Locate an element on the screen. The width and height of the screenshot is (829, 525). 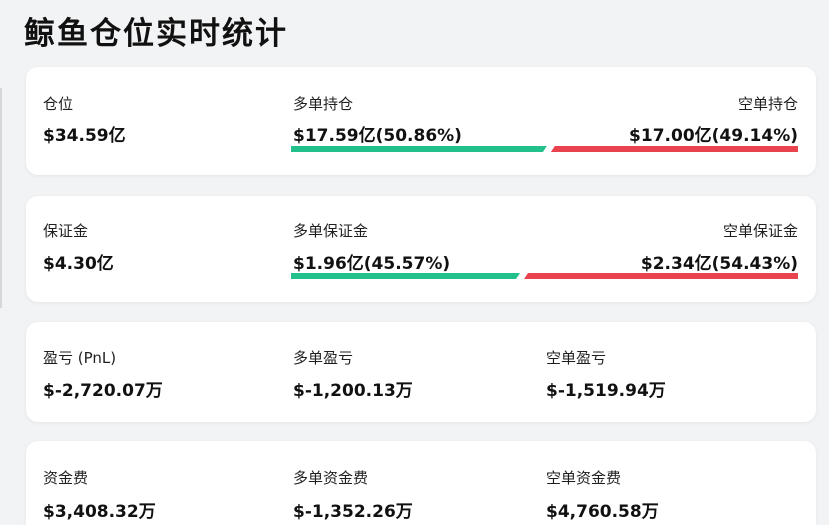
long-position-label: 多单持仓 is located at coordinates (323, 104).